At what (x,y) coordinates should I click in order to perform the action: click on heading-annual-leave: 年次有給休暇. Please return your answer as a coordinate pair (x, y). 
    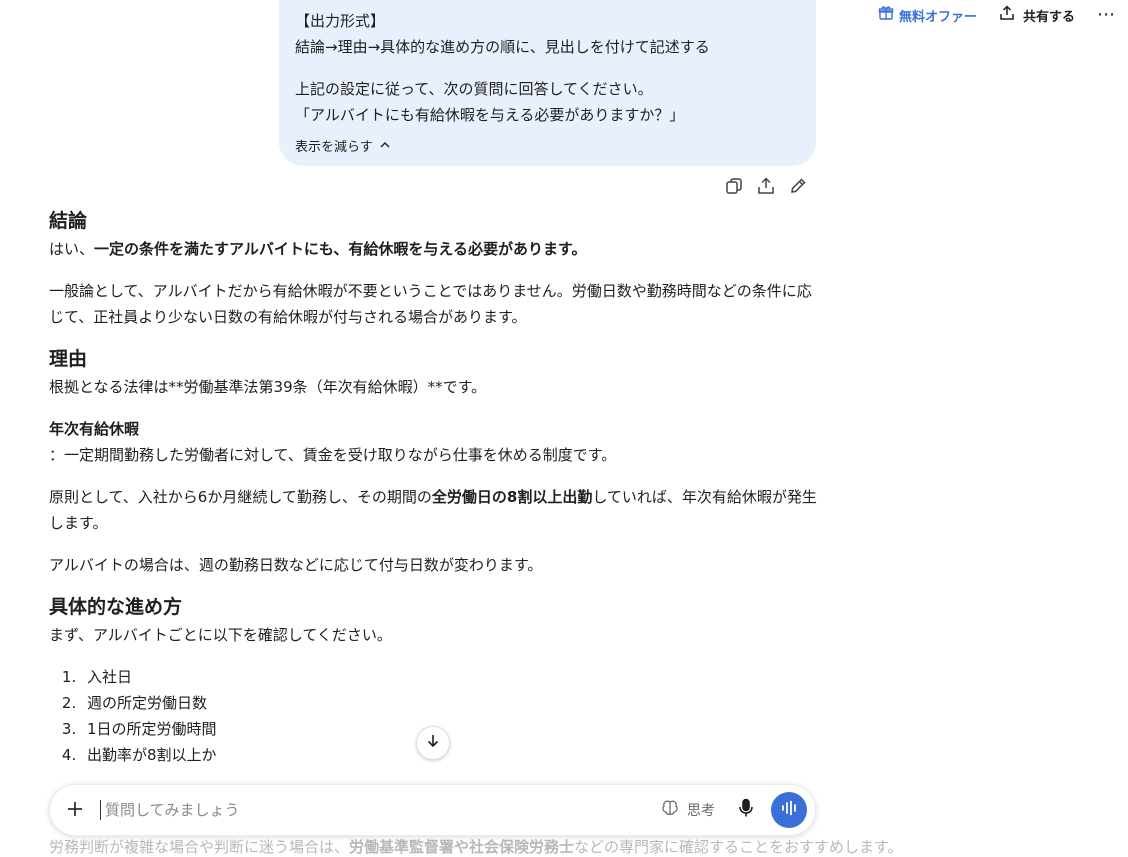
    Looking at the image, I should click on (94, 429).